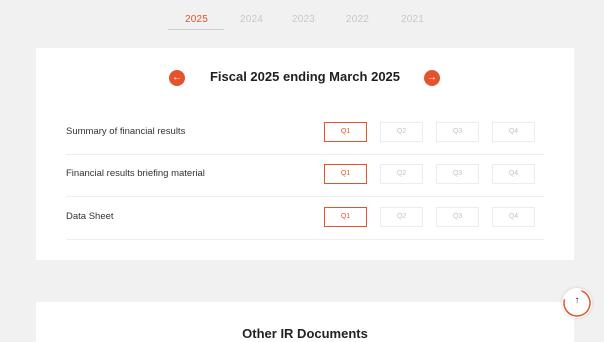 This screenshot has height=342, width=604. I want to click on year-tab-2024: 2024, so click(251, 19).